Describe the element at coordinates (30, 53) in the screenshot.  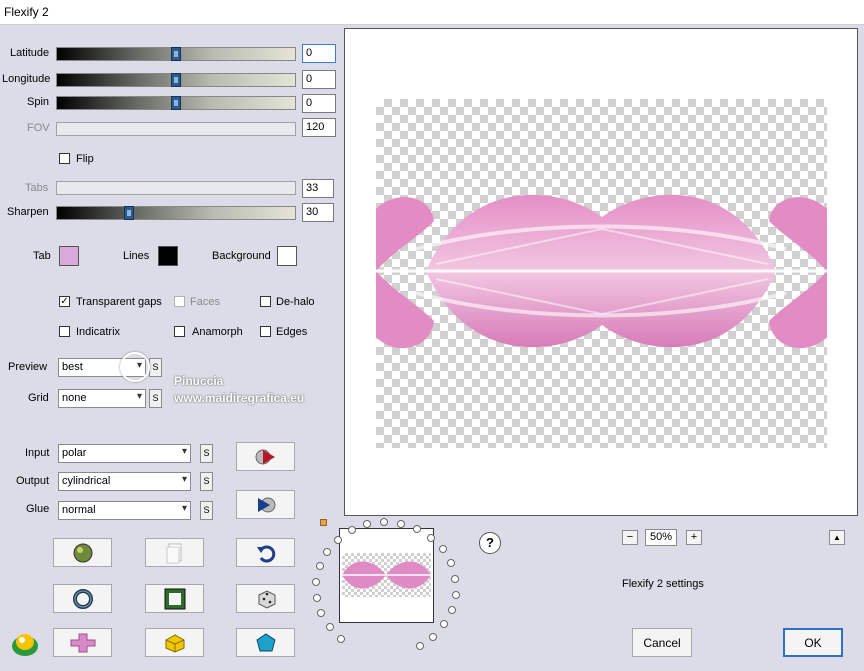
I see `latitude-label: Latitude` at that location.